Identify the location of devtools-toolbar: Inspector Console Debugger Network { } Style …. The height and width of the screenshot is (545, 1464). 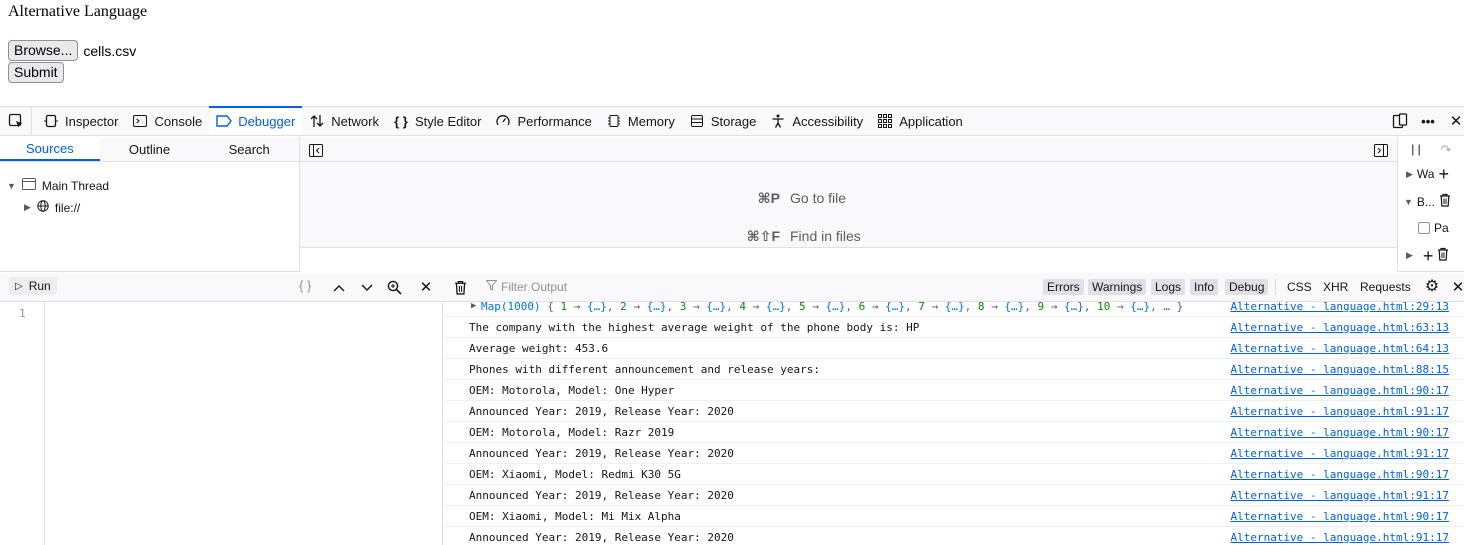
(732, 121).